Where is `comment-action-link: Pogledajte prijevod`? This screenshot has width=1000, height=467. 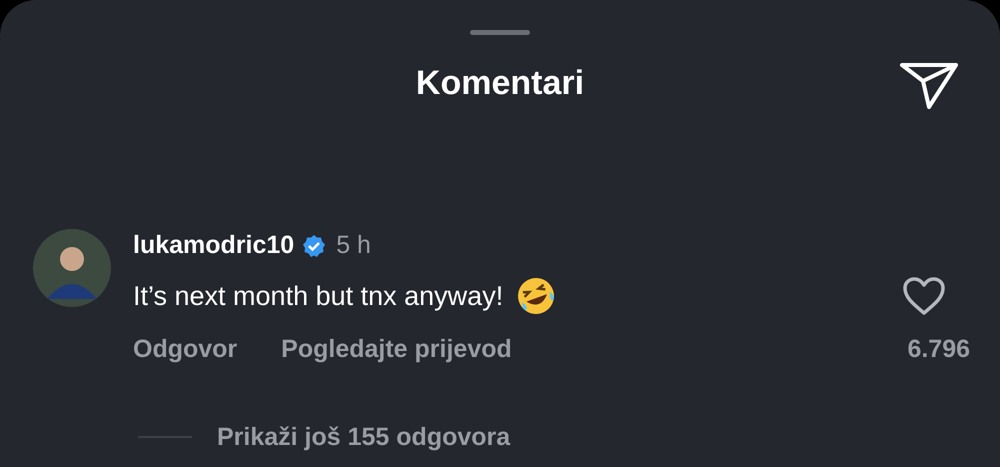 comment-action-link: Pogledajte prijevod is located at coordinates (396, 349).